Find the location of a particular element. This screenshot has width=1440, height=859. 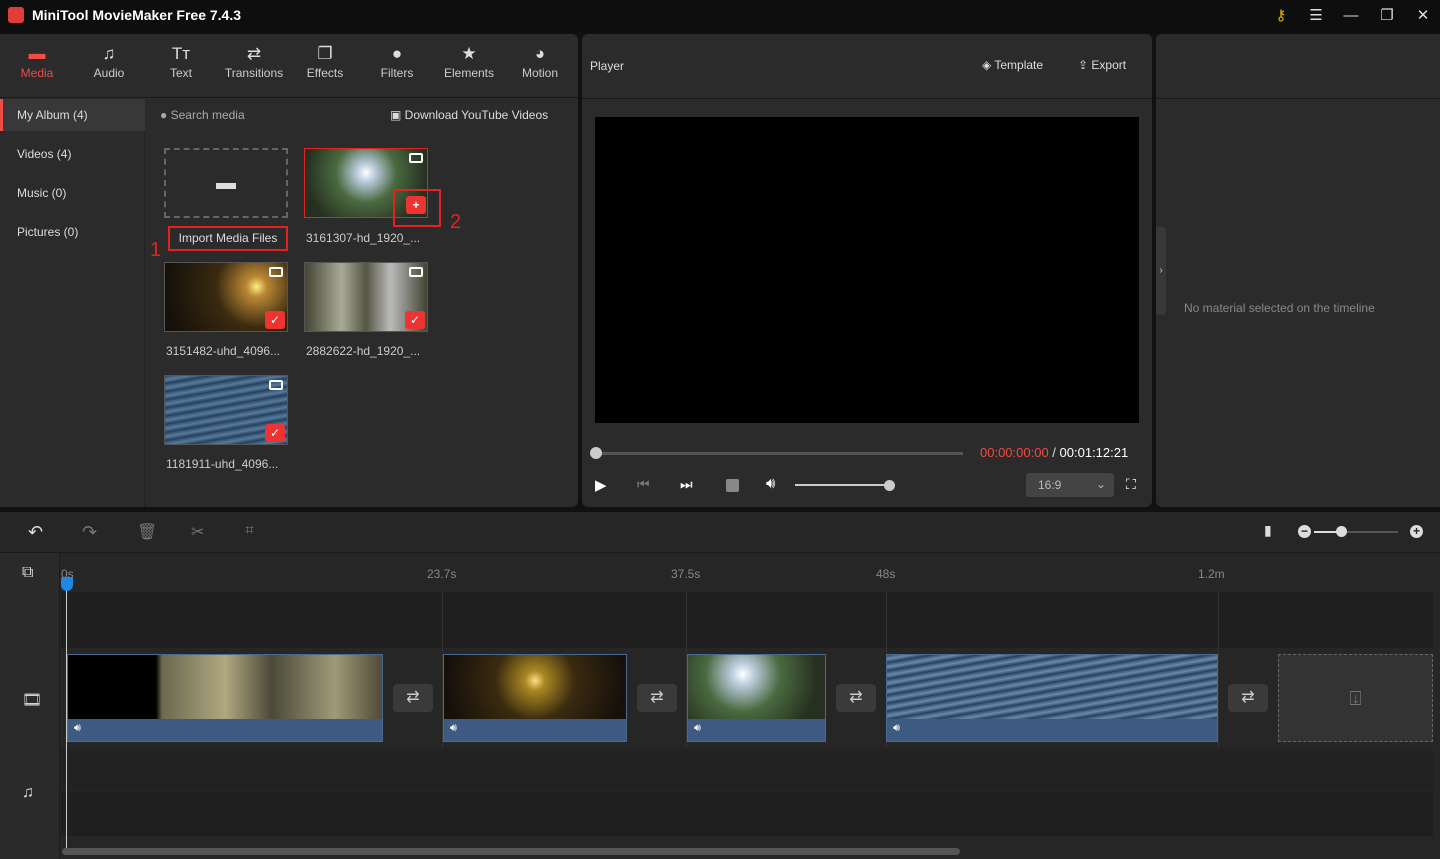

import-media-tile: ▬ is located at coordinates (226, 183).